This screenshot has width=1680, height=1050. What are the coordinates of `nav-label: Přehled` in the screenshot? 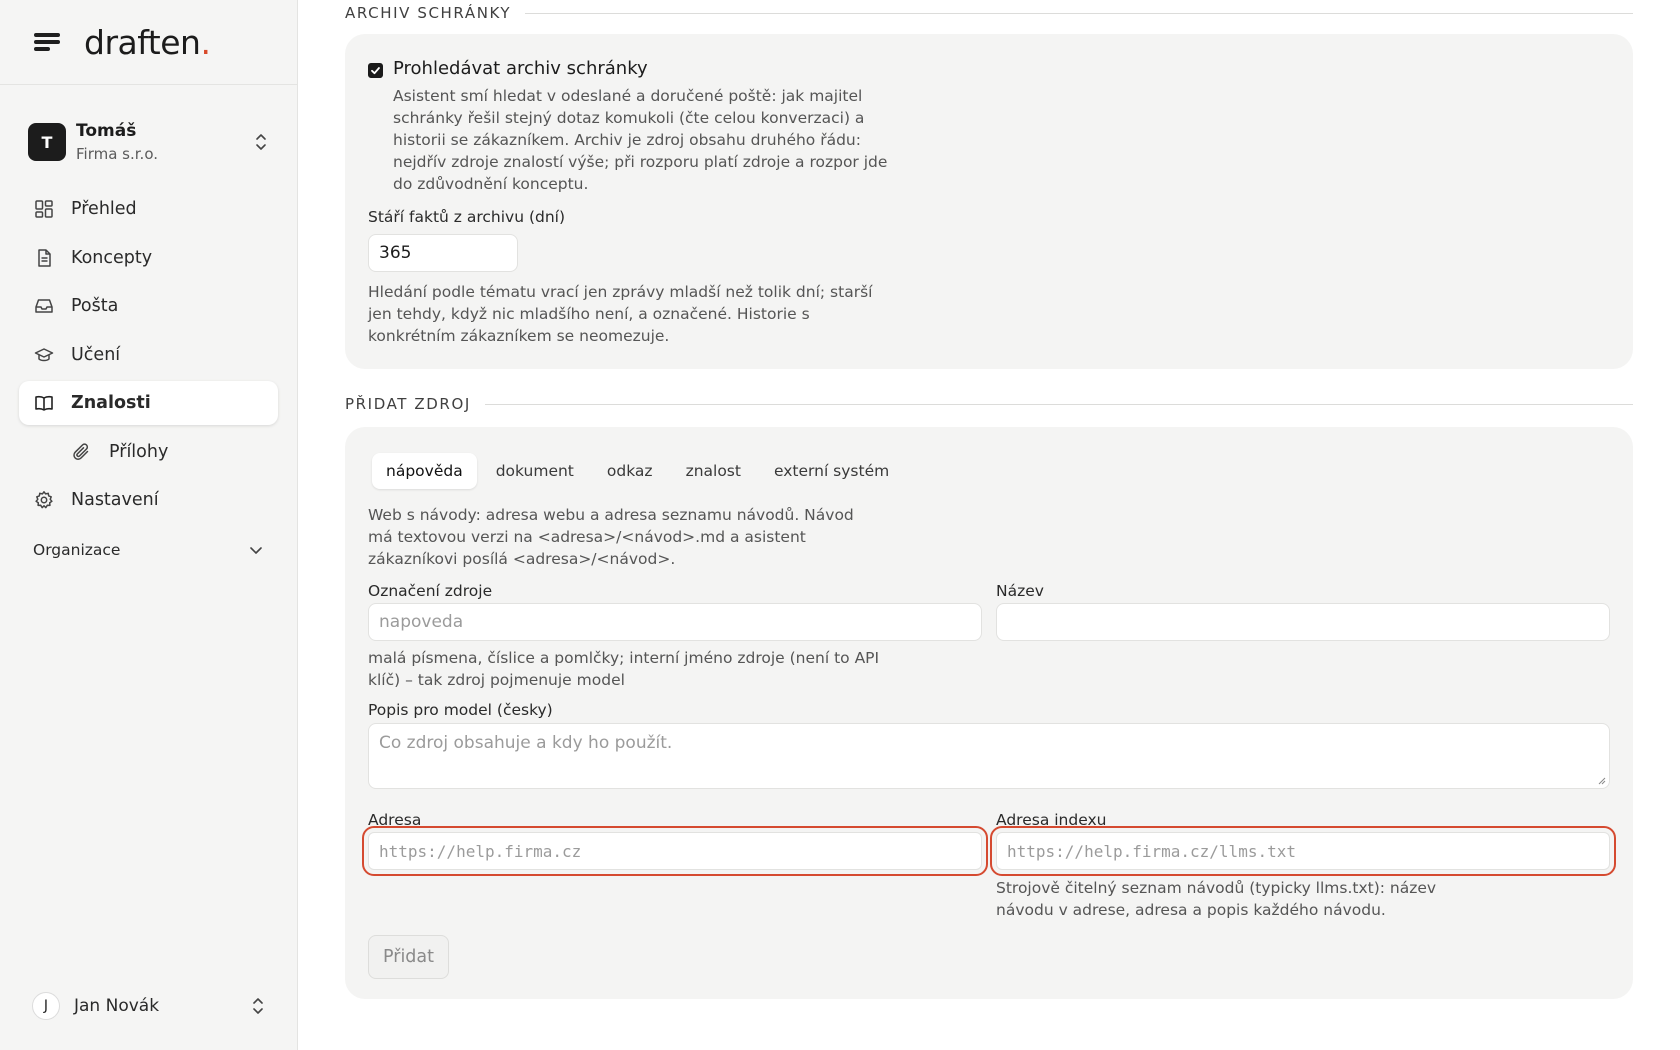 It's located at (104, 209).